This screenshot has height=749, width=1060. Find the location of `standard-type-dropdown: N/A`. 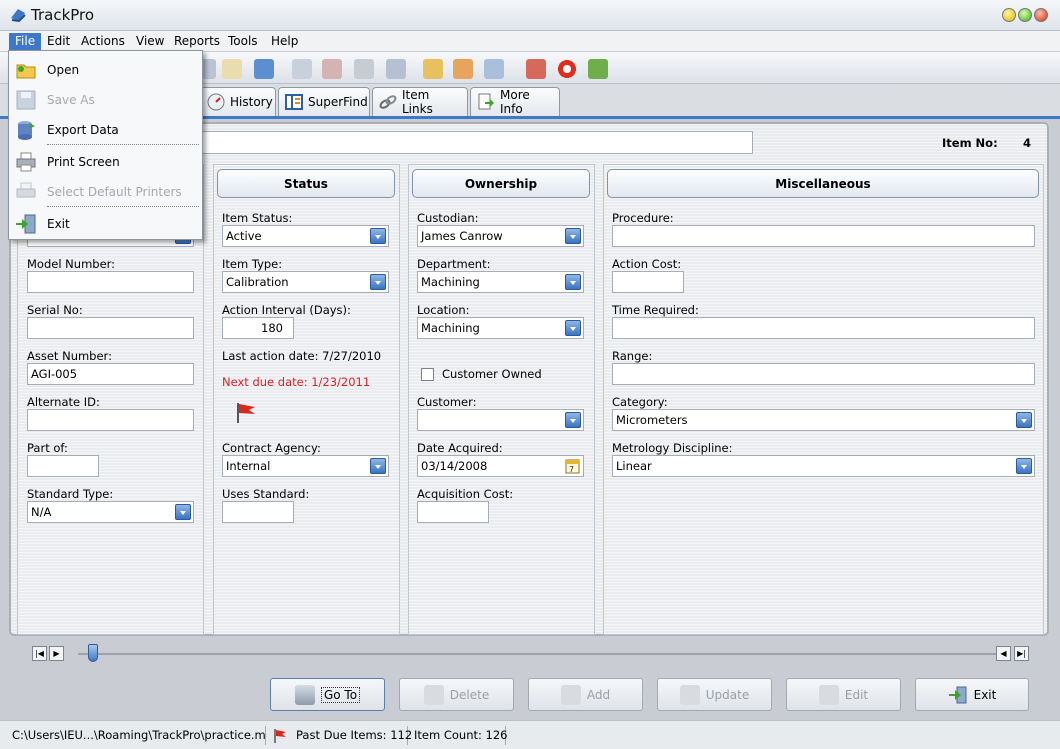

standard-type-dropdown: N/A is located at coordinates (110, 512).